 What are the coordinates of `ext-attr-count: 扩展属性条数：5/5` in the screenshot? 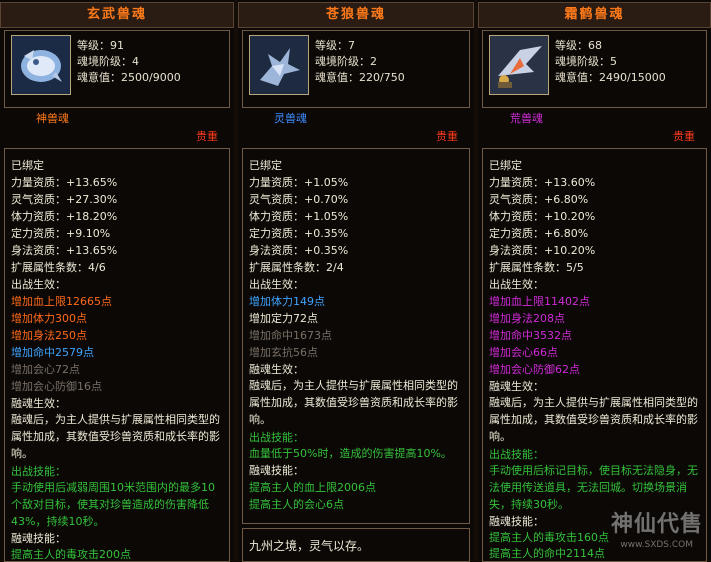 It's located at (536, 267).